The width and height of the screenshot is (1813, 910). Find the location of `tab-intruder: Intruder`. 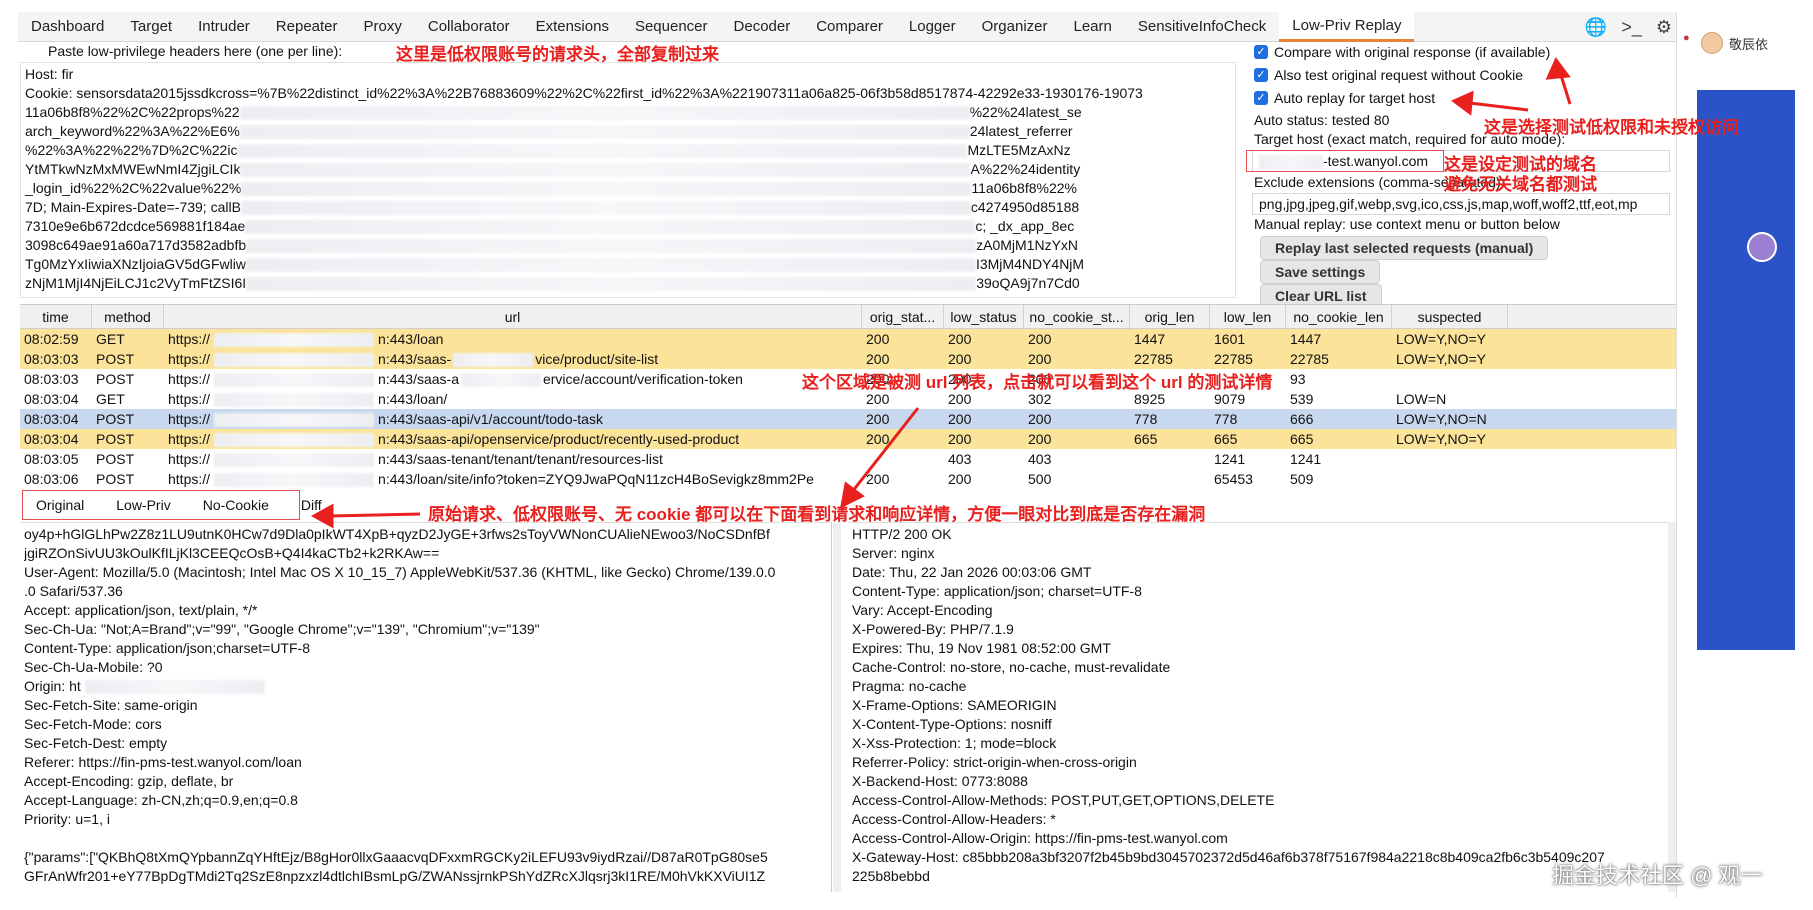

tab-intruder: Intruder is located at coordinates (224, 27).